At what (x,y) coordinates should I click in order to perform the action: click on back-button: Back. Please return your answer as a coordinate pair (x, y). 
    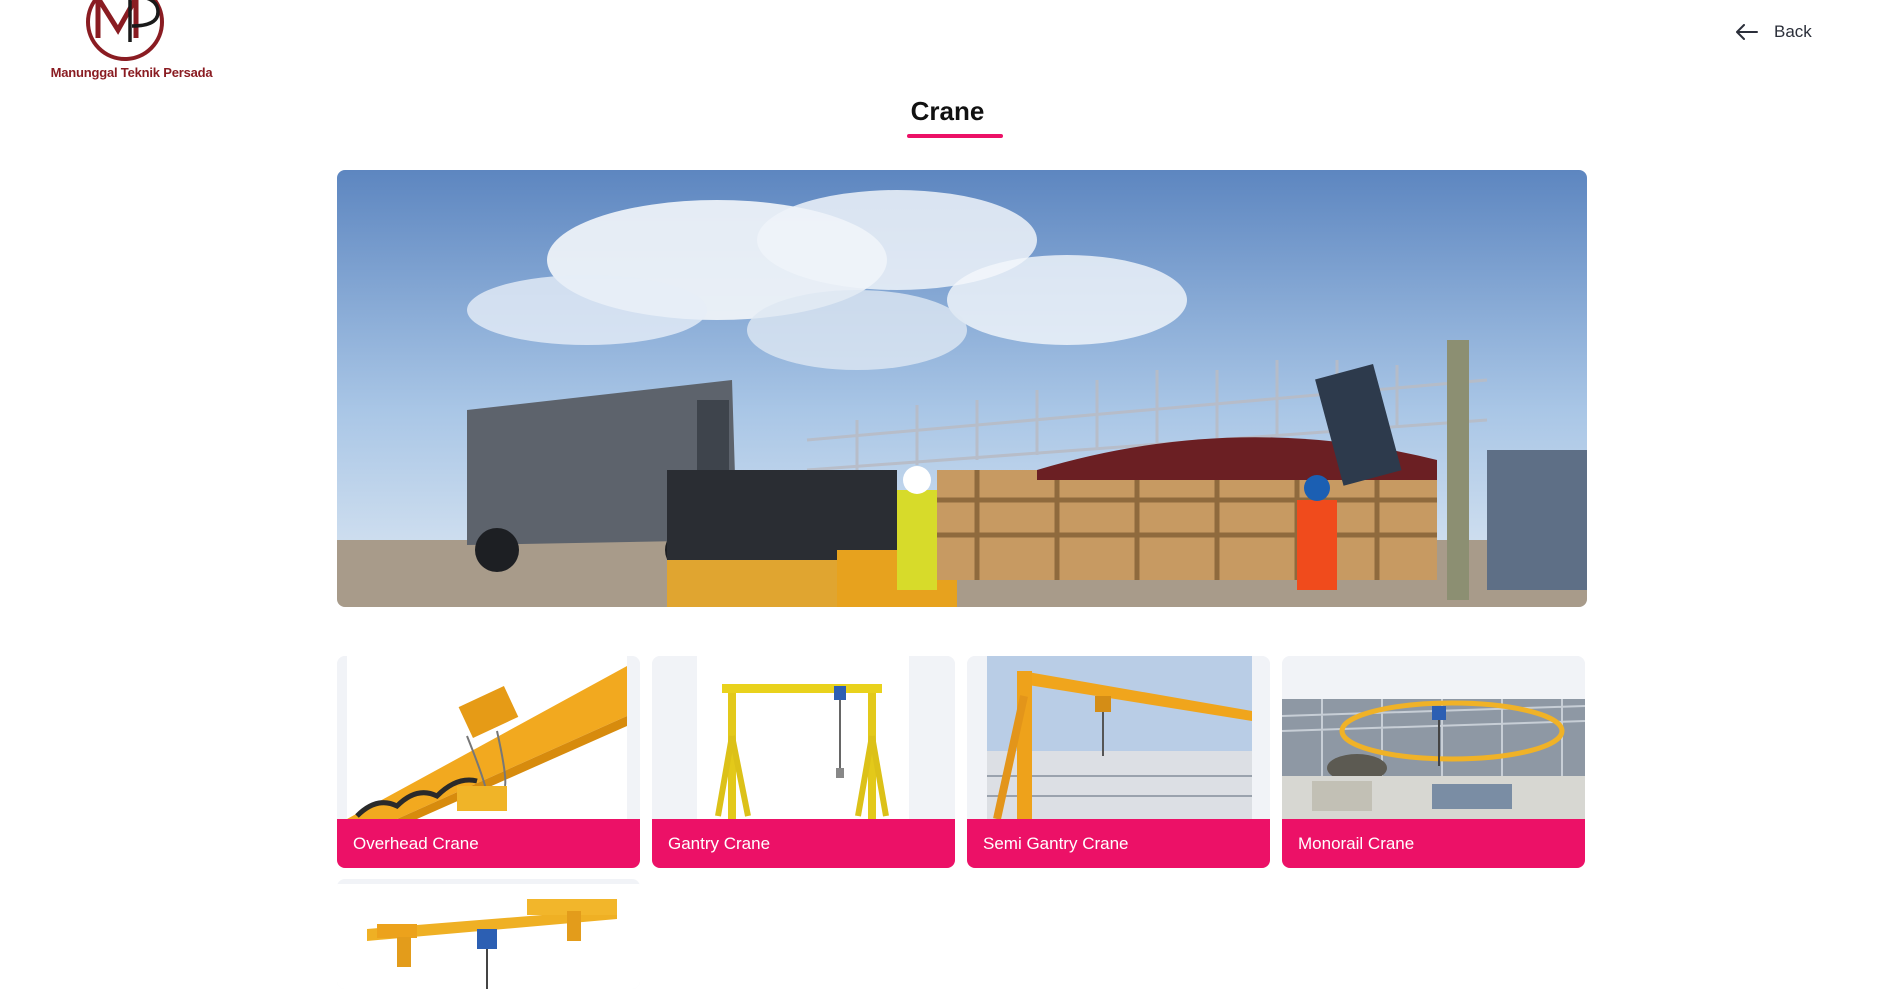
    Looking at the image, I should click on (1774, 32).